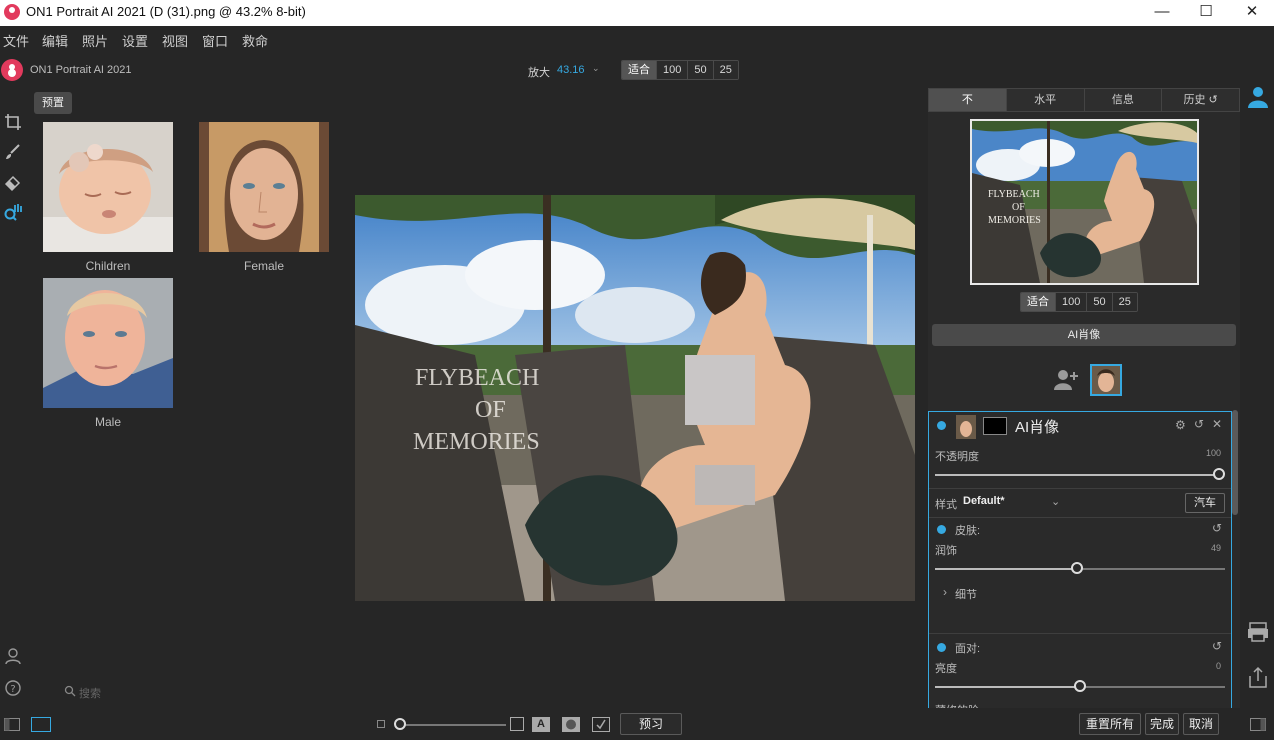 This screenshot has height=740, width=1274. Describe the element at coordinates (571, 724) in the screenshot. I see `mask-view-icon` at that location.